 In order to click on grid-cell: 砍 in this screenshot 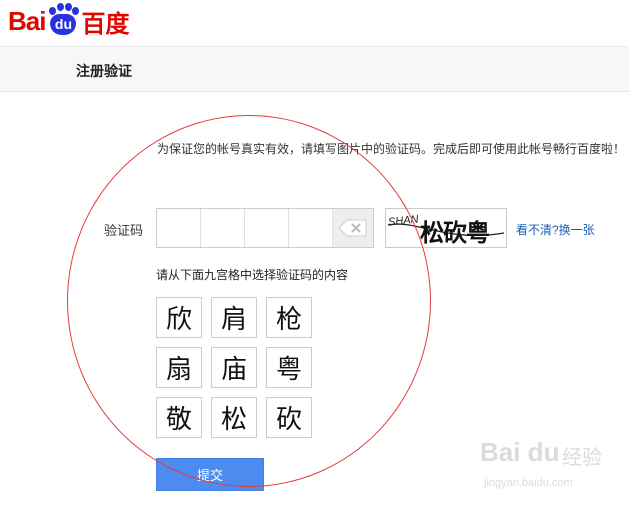, I will do `click(289, 417)`.